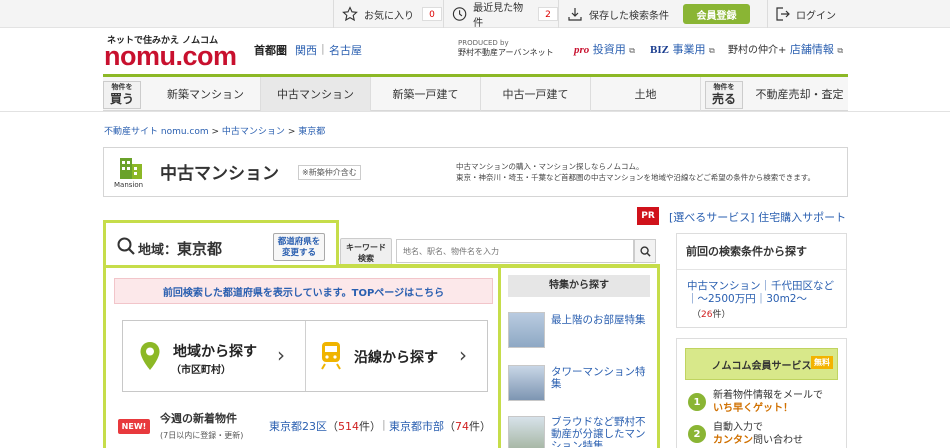  I want to click on produced-company: 野村不動産アーバンネット, so click(506, 52).